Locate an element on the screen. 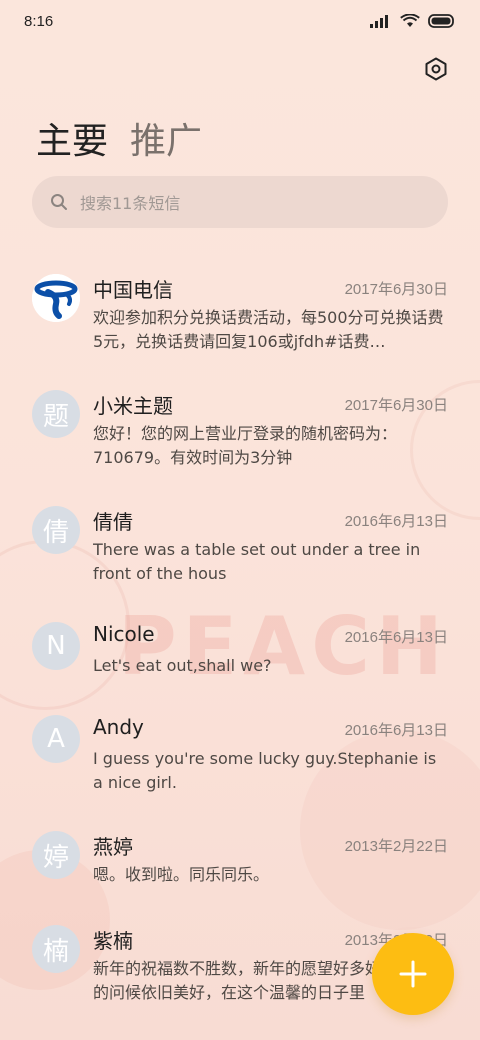 The width and height of the screenshot is (480, 1040). contact-name: 小米主题 is located at coordinates (133, 406).